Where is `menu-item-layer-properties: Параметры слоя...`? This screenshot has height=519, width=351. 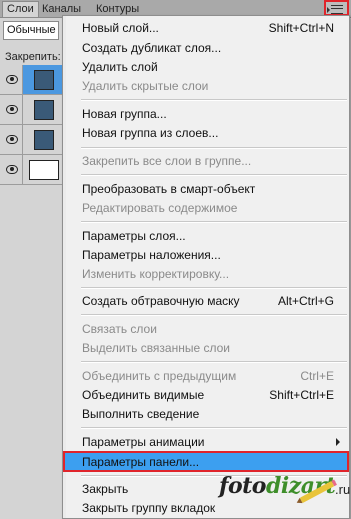 menu-item-layer-properties: Параметры слоя... is located at coordinates (206, 236).